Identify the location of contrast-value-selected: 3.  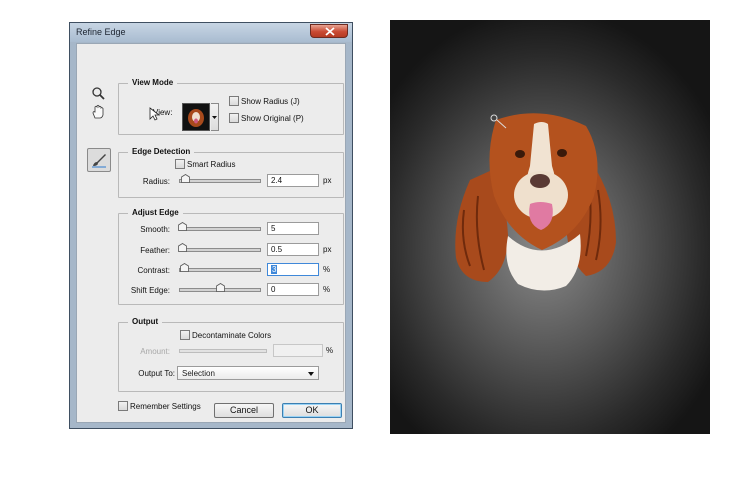
(274, 269).